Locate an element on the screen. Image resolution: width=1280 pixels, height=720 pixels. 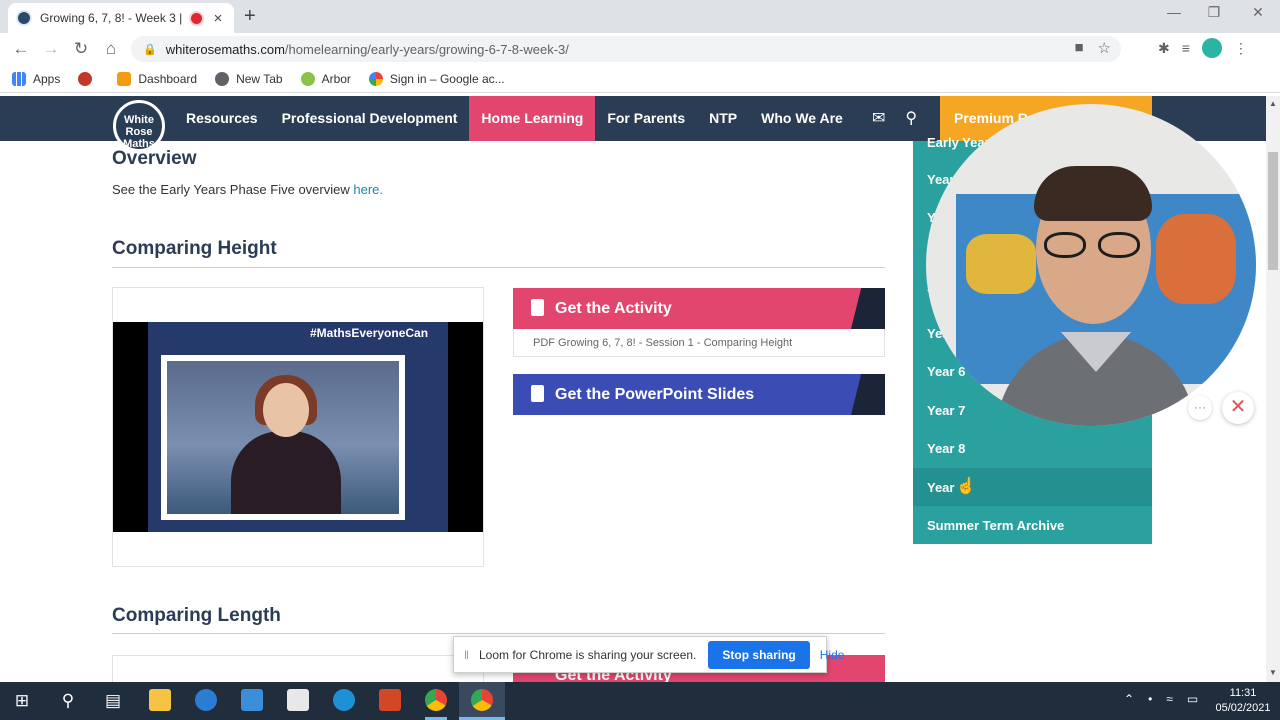
drag-handle-icon: ‖ is located at coordinates (466, 655).